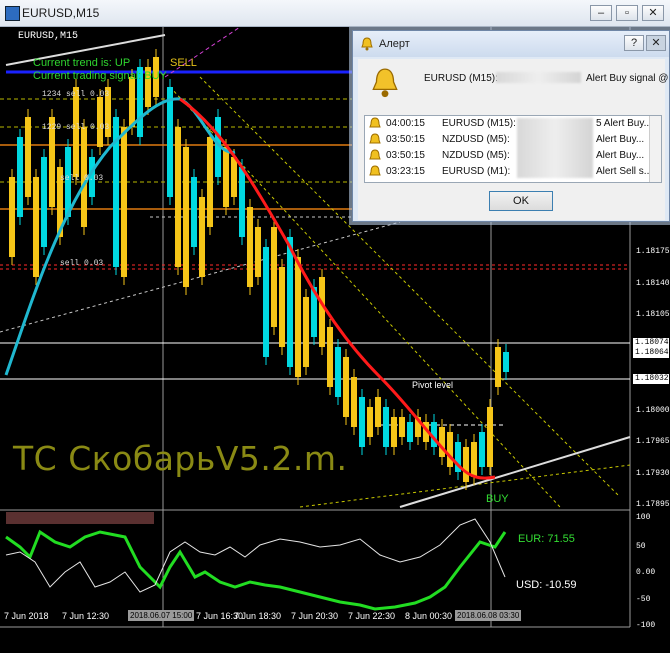  I want to click on price-tick: 1.18105, so click(653, 314).